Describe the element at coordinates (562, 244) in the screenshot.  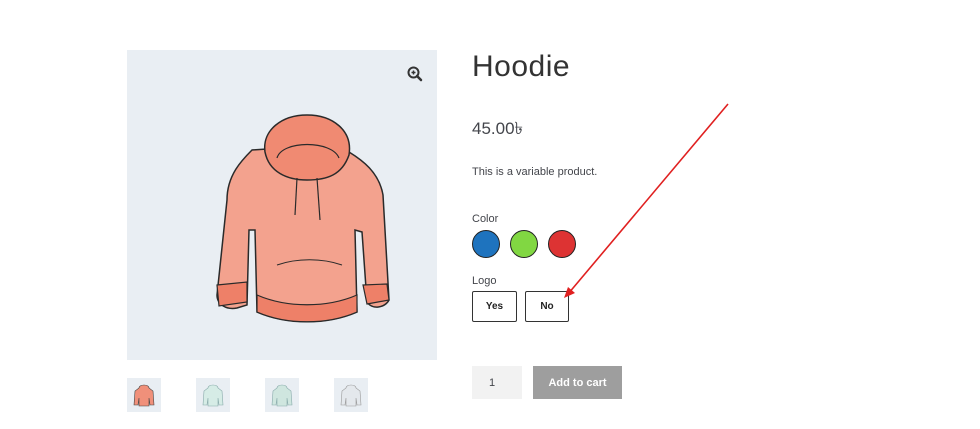
I see `color-swatch-red` at that location.